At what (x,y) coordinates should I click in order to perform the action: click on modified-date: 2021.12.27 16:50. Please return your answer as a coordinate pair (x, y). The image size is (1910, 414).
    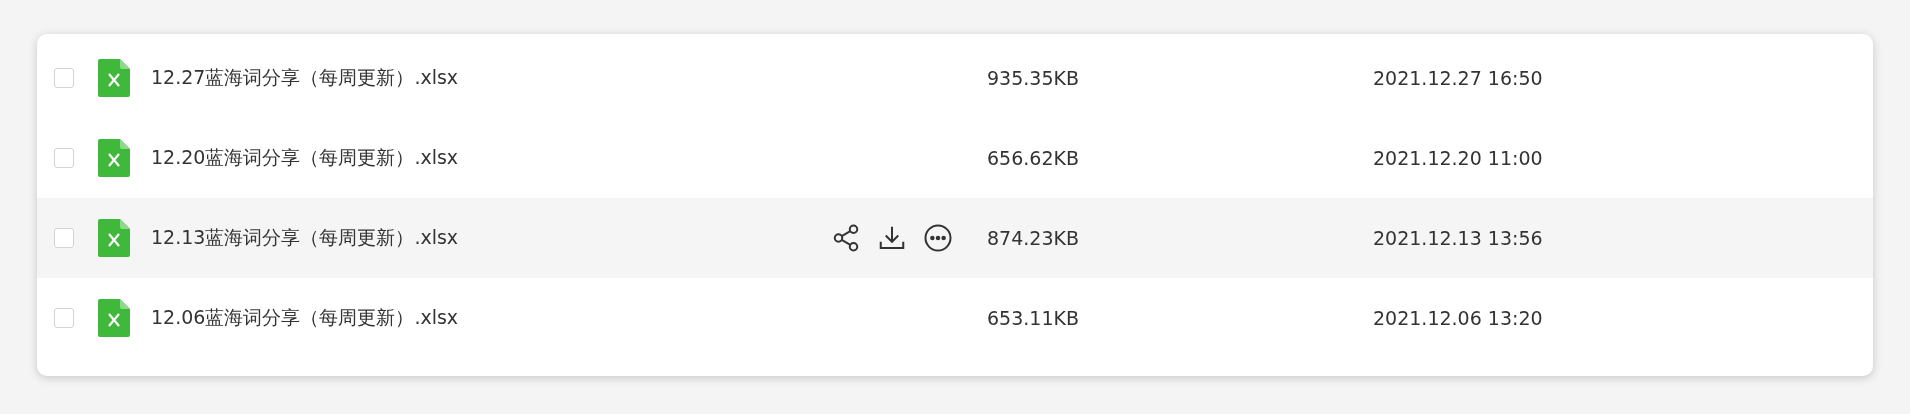
    Looking at the image, I should click on (1458, 78).